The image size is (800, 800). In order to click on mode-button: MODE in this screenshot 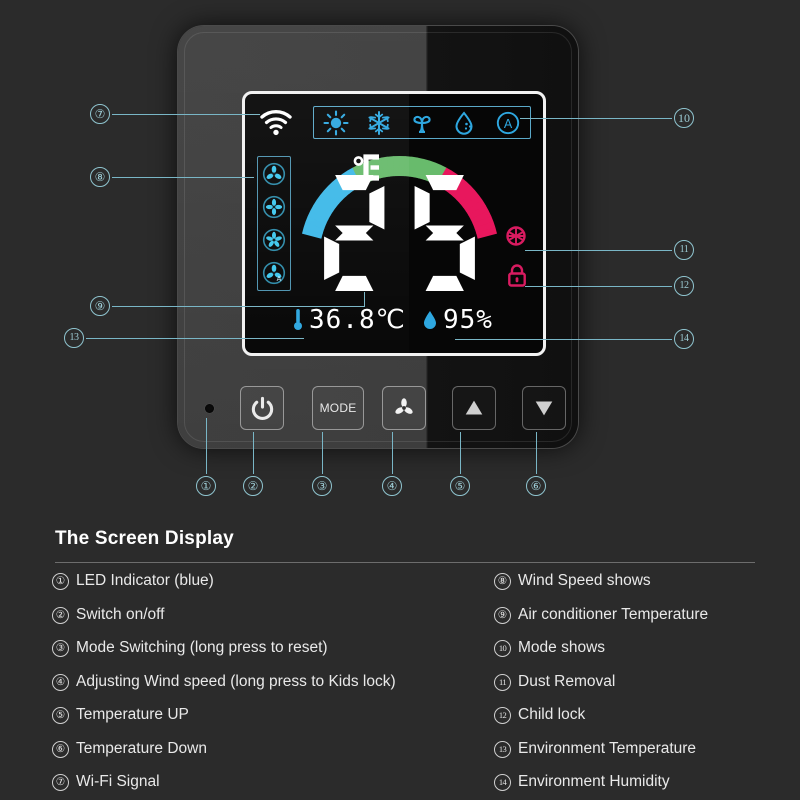, I will do `click(338, 408)`.